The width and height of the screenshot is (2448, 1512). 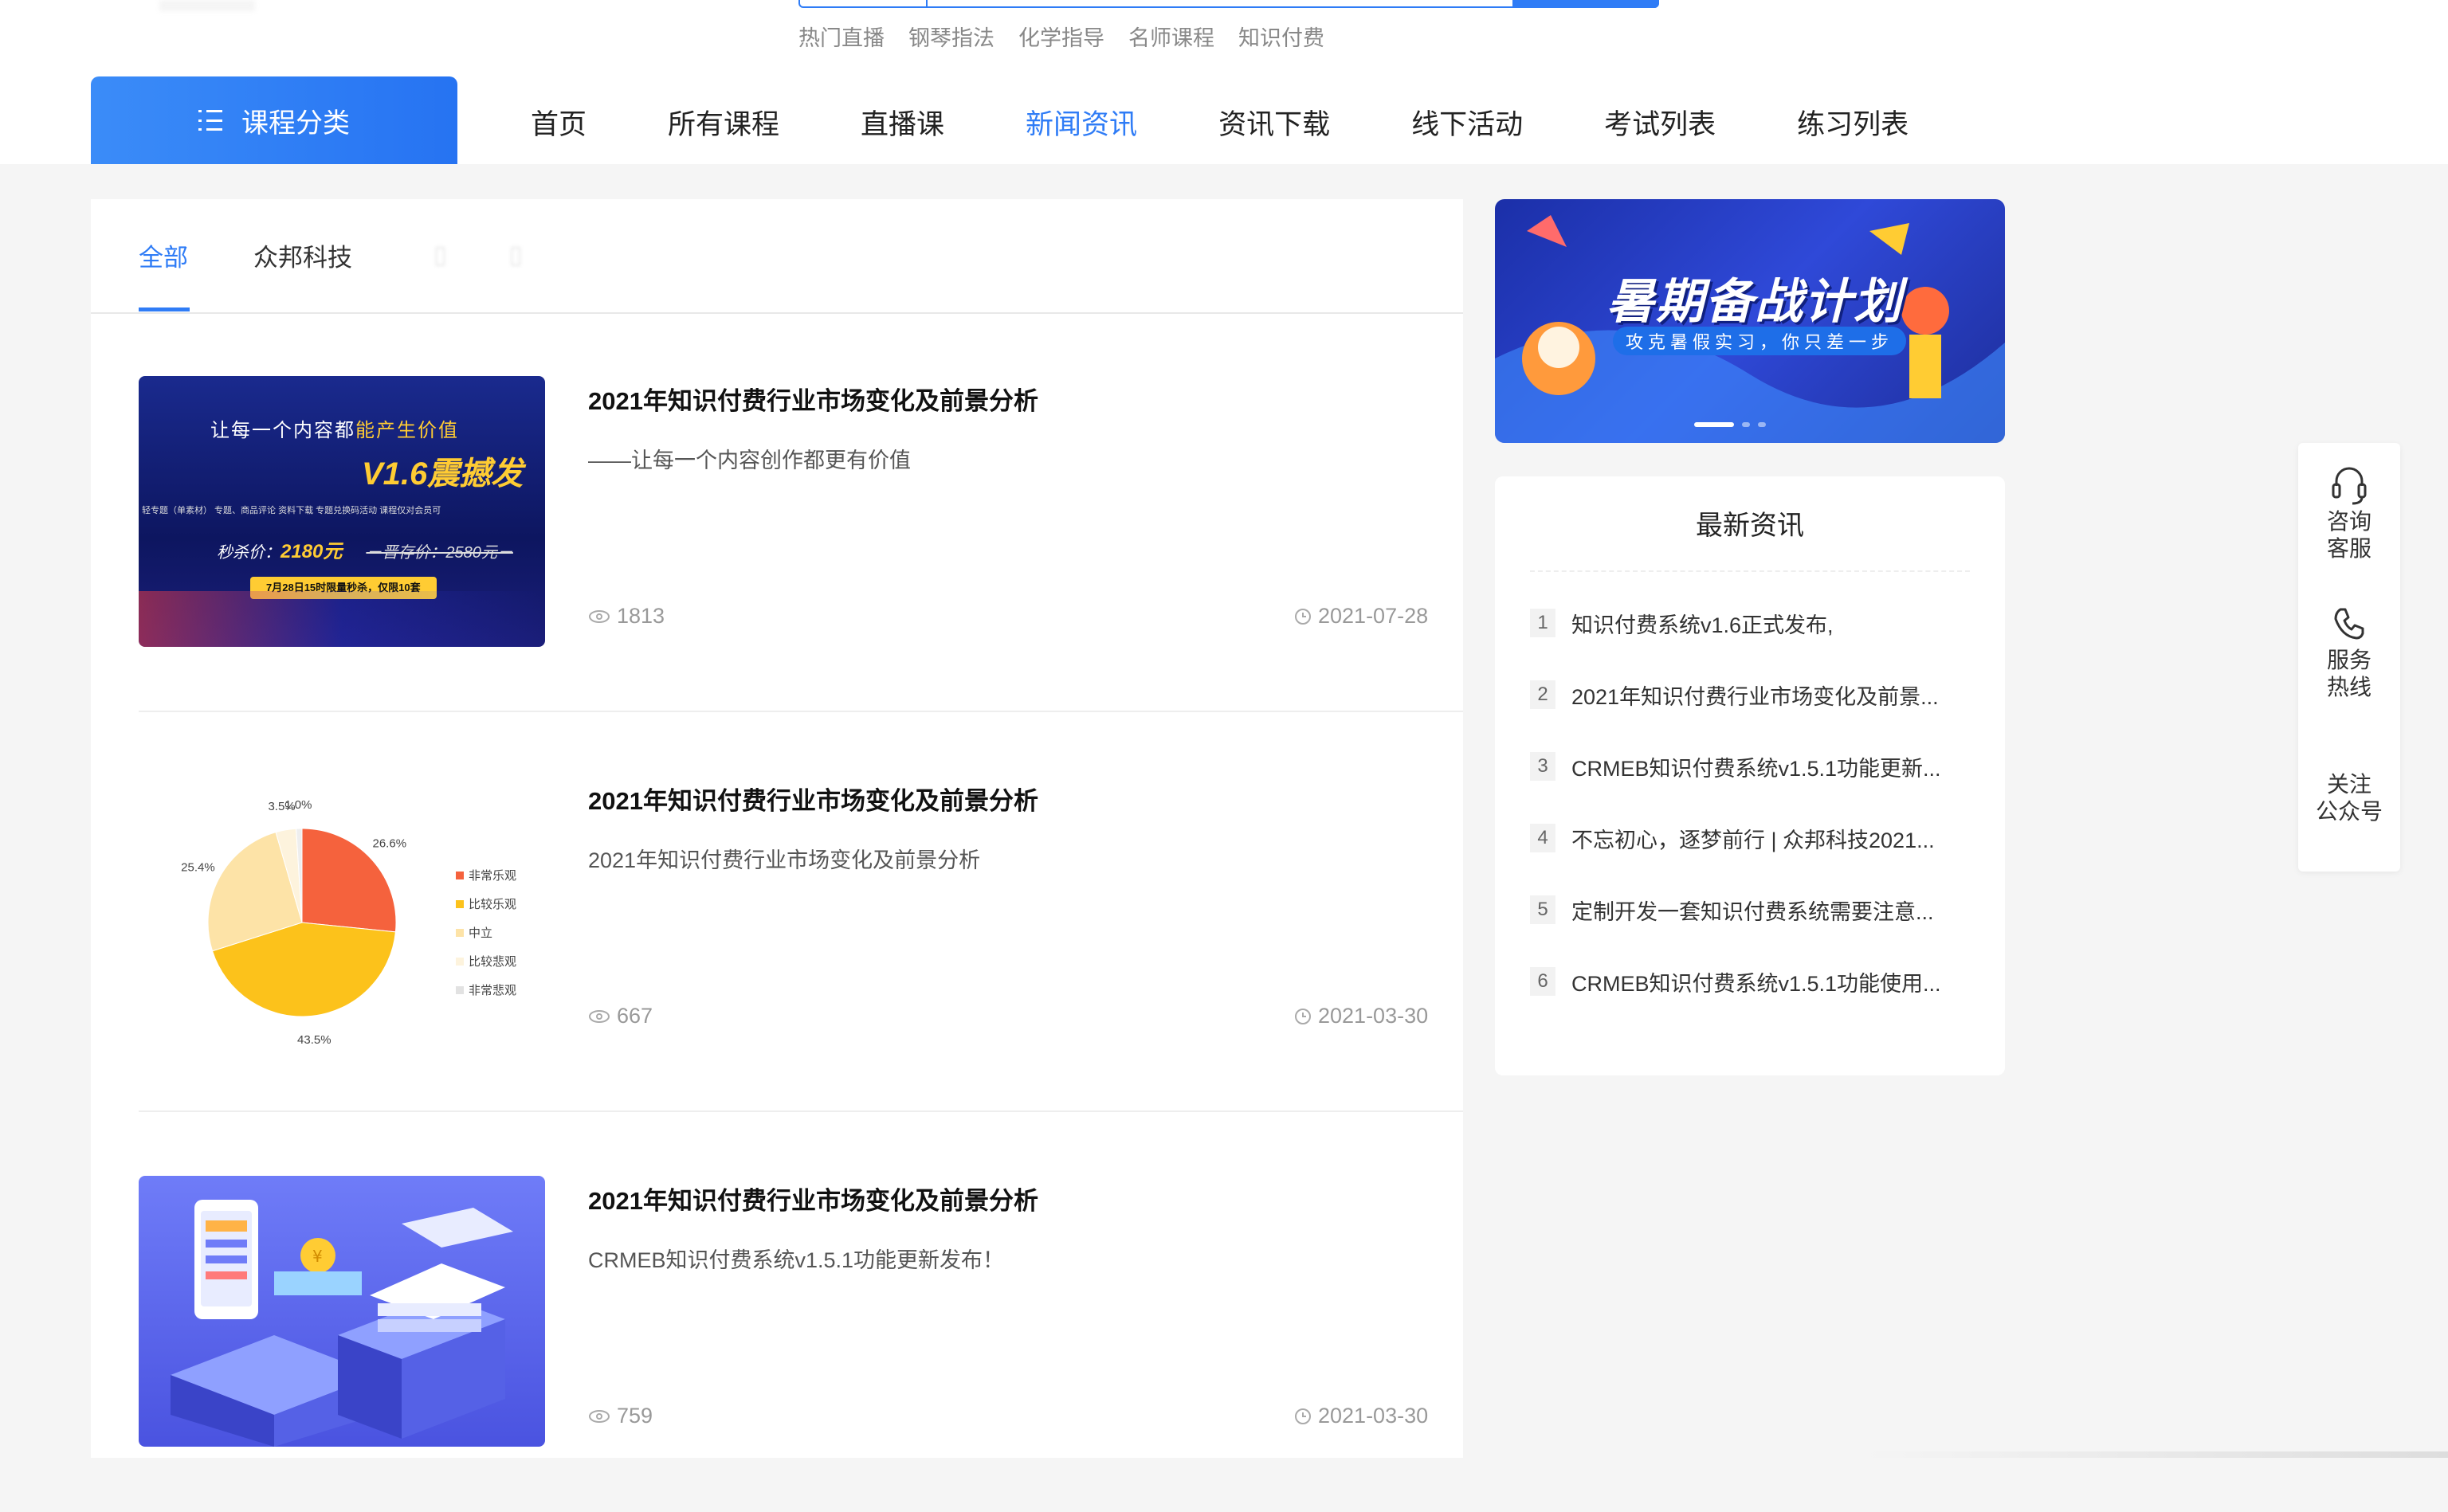 What do you see at coordinates (295, 124) in the screenshot?
I see `course-category-label: 课程分类` at bounding box center [295, 124].